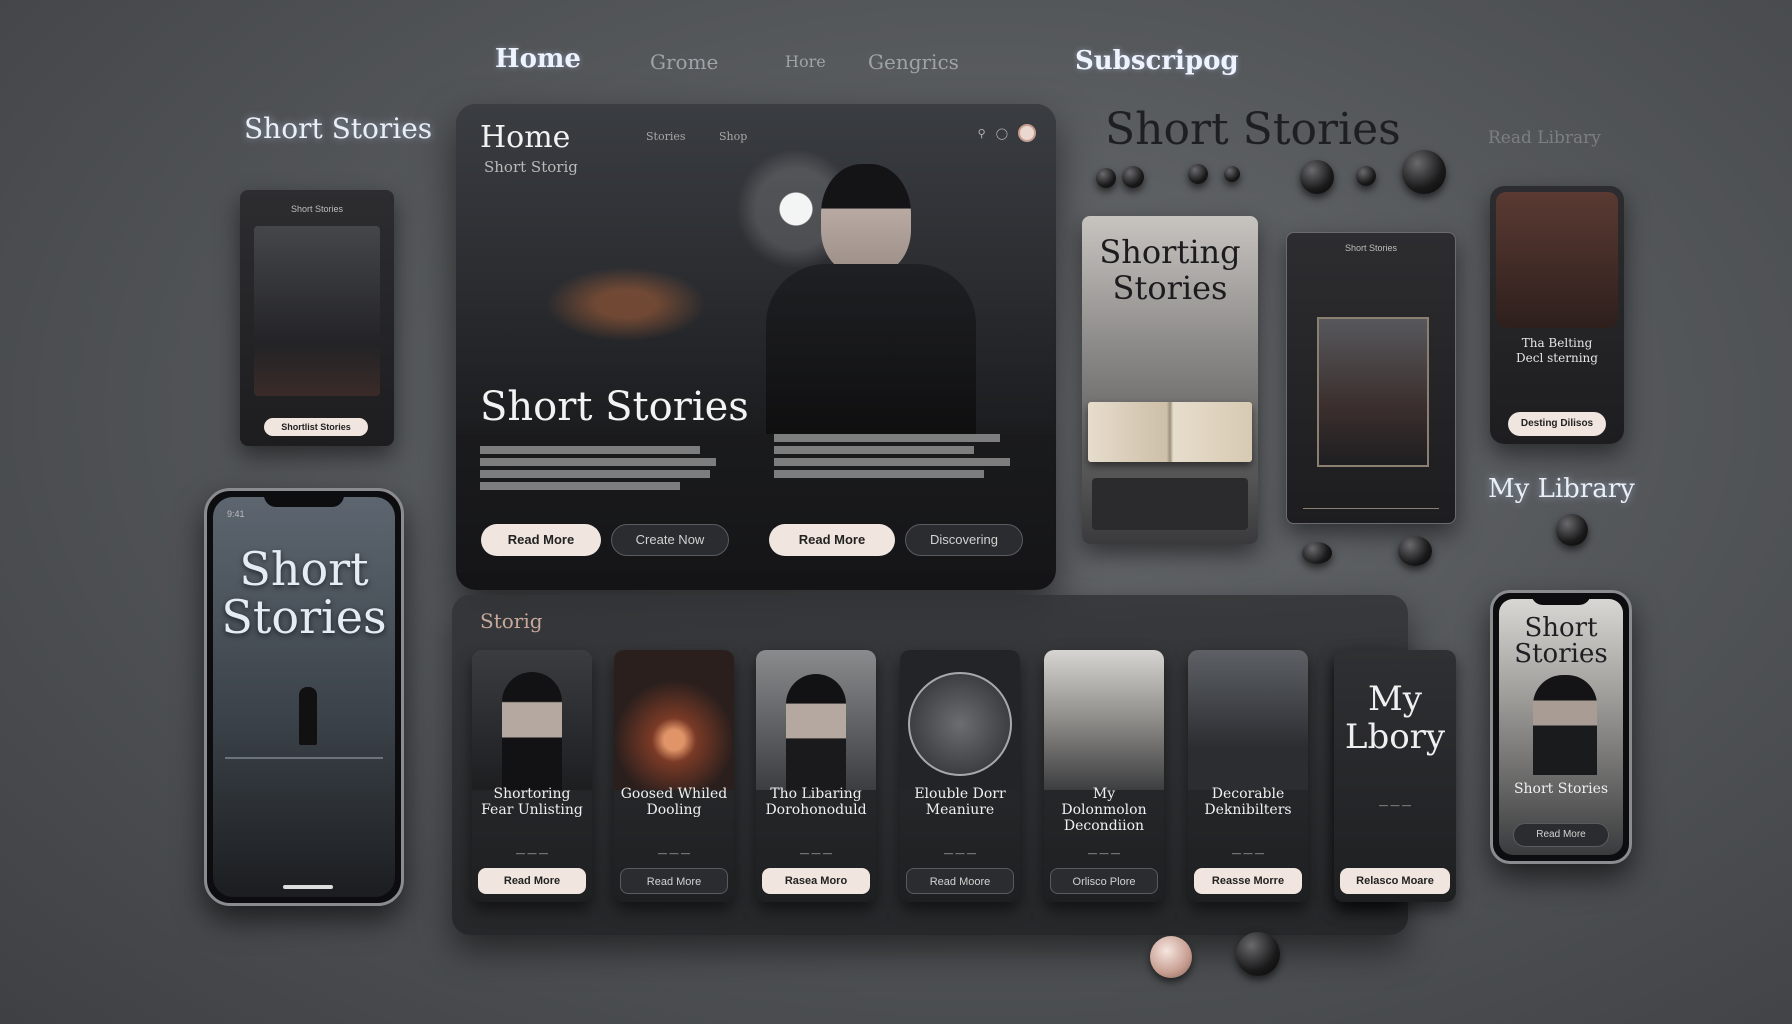 This screenshot has height=1024, width=1792. What do you see at coordinates (733, 136) in the screenshot?
I see `hero-topnav-item-2: Shop` at bounding box center [733, 136].